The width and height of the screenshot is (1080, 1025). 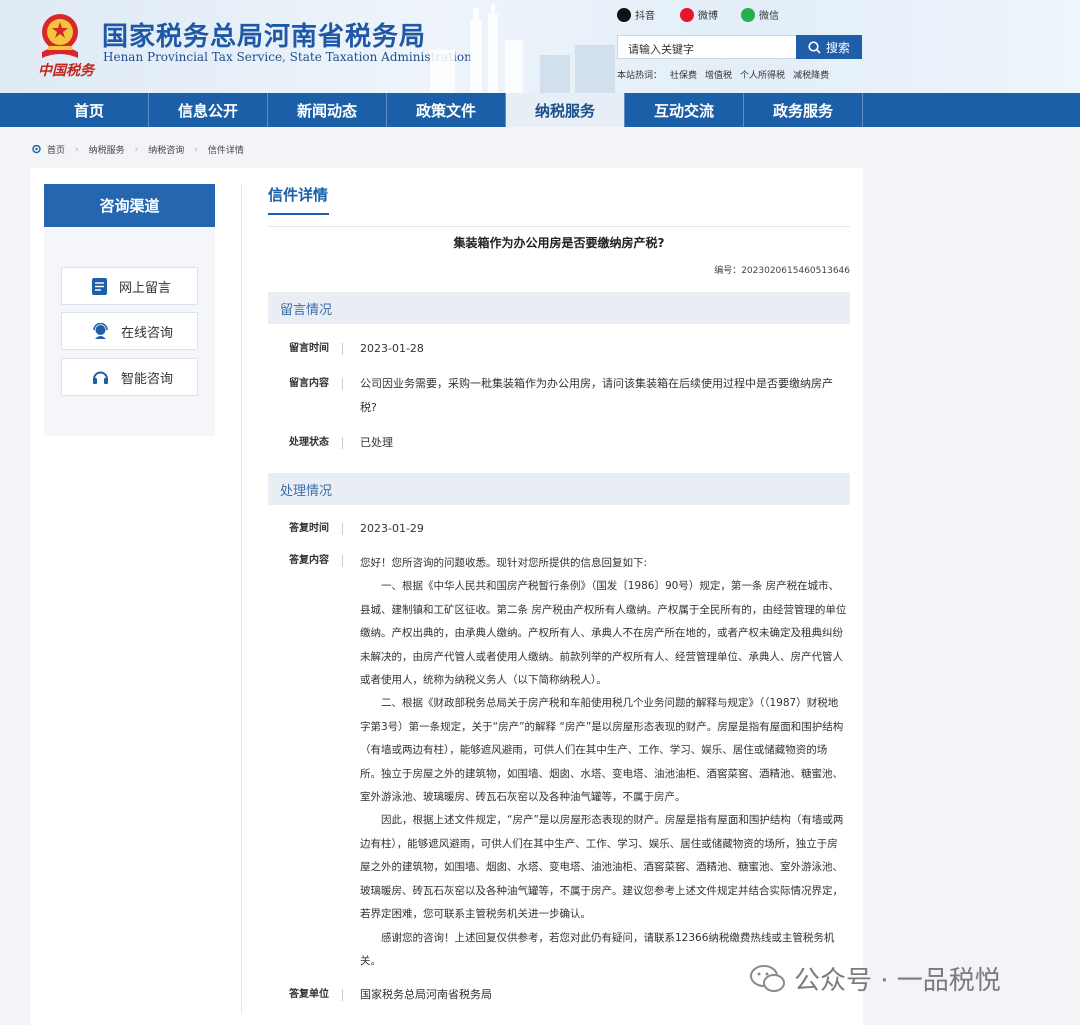 I want to click on social-wechat: 微信, so click(x=760, y=14).